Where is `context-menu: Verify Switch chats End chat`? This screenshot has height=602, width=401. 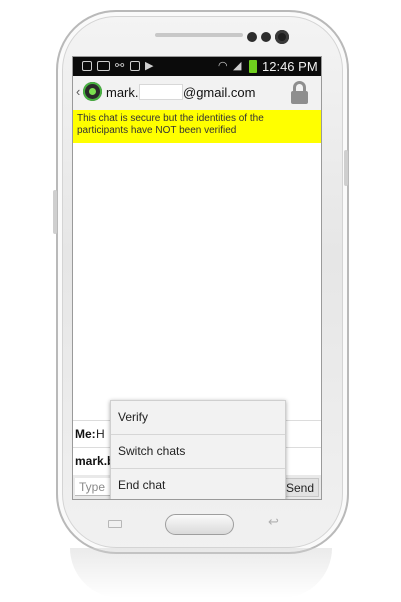
context-menu: Verify Switch chats End chat is located at coordinates (198, 449).